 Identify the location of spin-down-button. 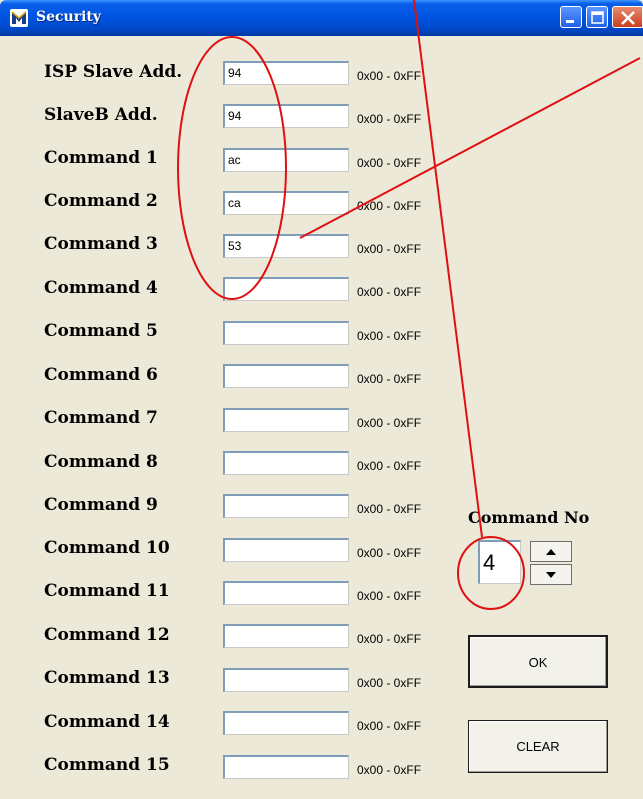
(551, 574).